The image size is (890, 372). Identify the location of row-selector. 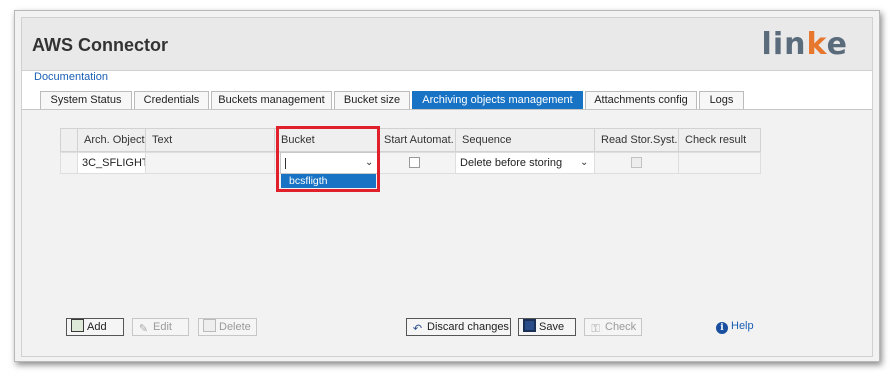
(69, 163).